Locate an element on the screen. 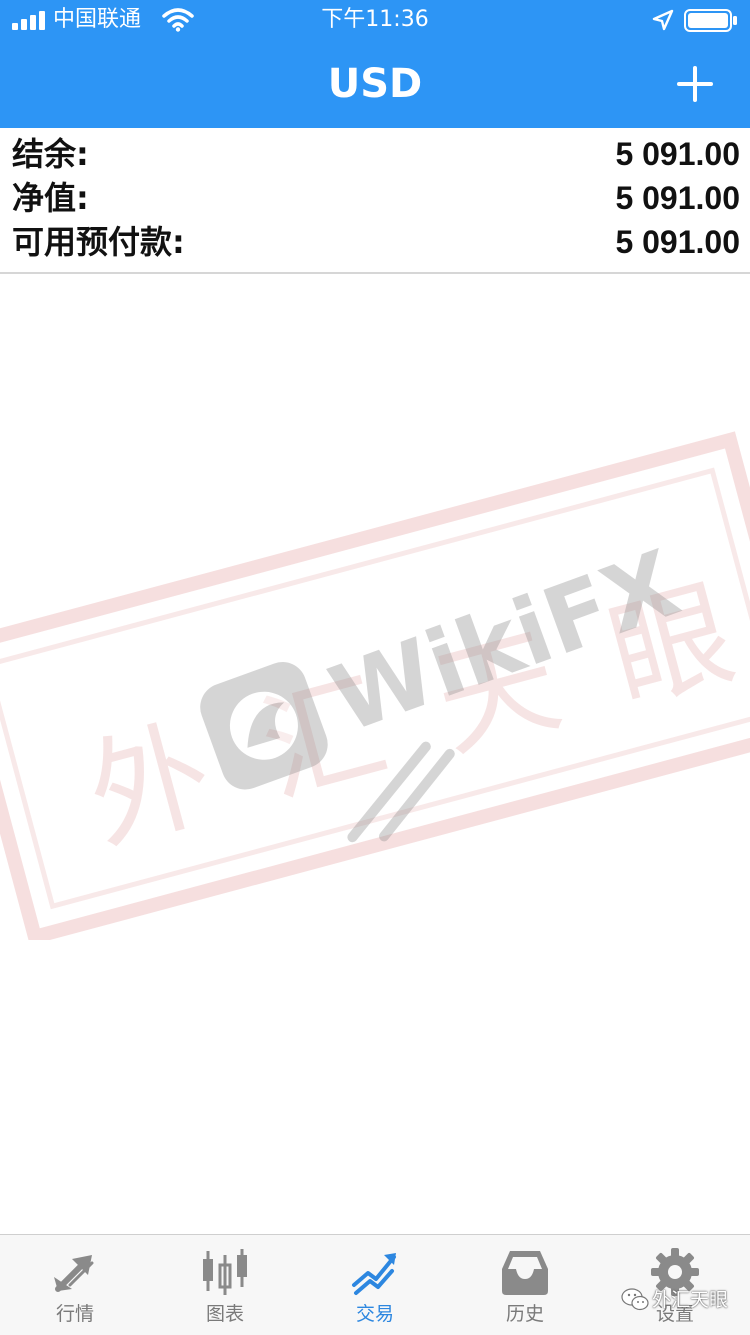 This screenshot has width=750, height=1335. wechat-watermark-text: 外汇天眼 is located at coordinates (690, 1300).